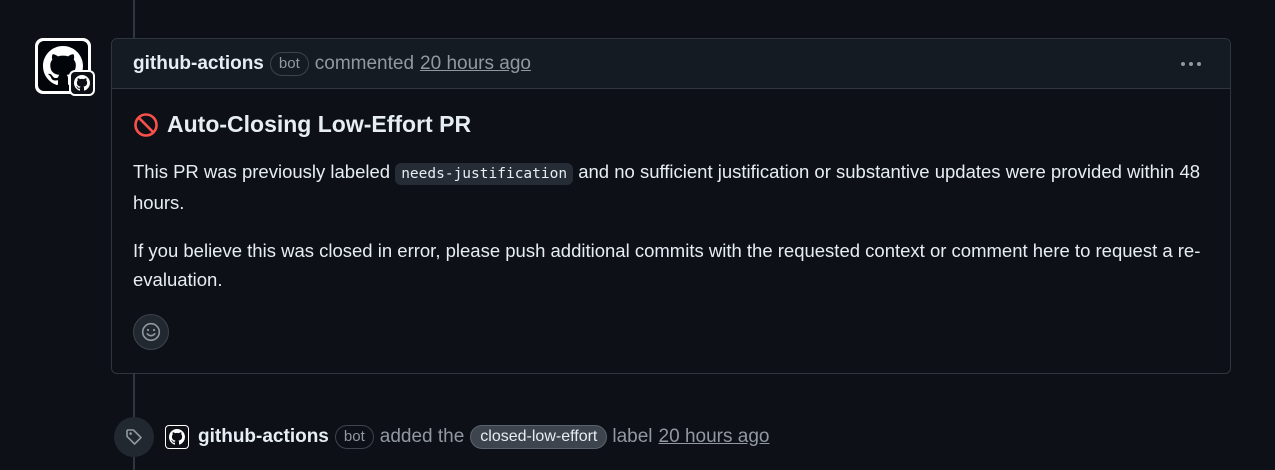 This screenshot has width=1275, height=470. I want to click on tag-icon-badge, so click(134, 437).